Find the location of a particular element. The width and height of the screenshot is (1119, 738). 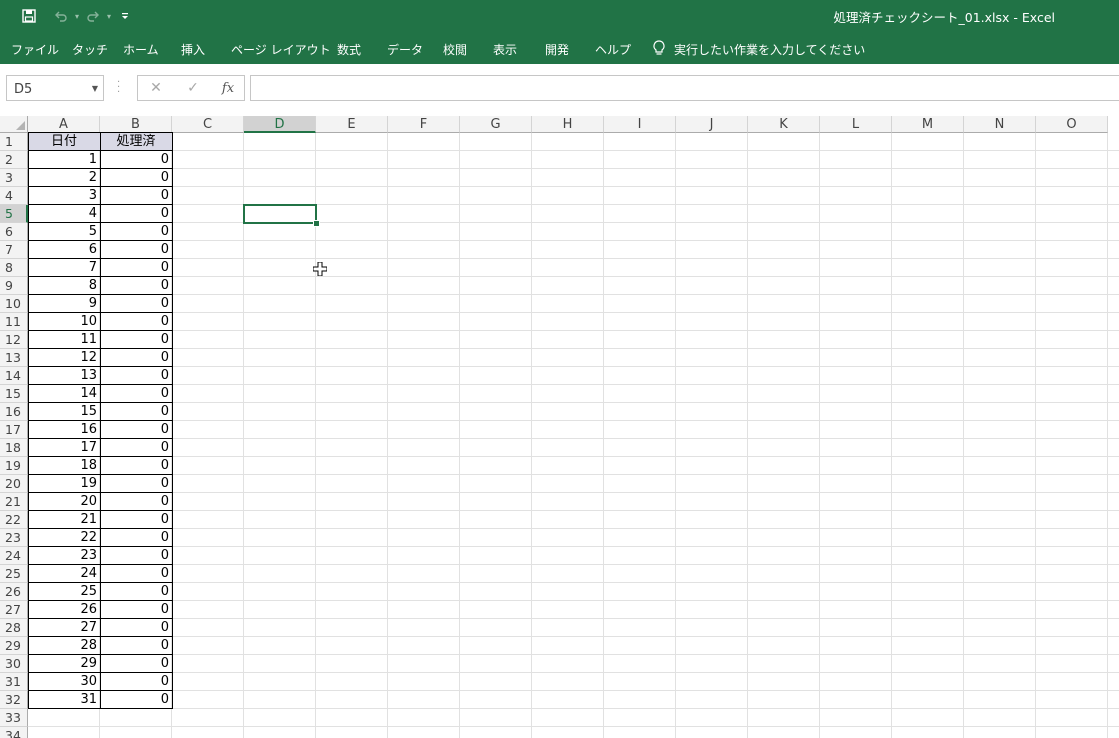

cell-a29: 28 is located at coordinates (64, 645).